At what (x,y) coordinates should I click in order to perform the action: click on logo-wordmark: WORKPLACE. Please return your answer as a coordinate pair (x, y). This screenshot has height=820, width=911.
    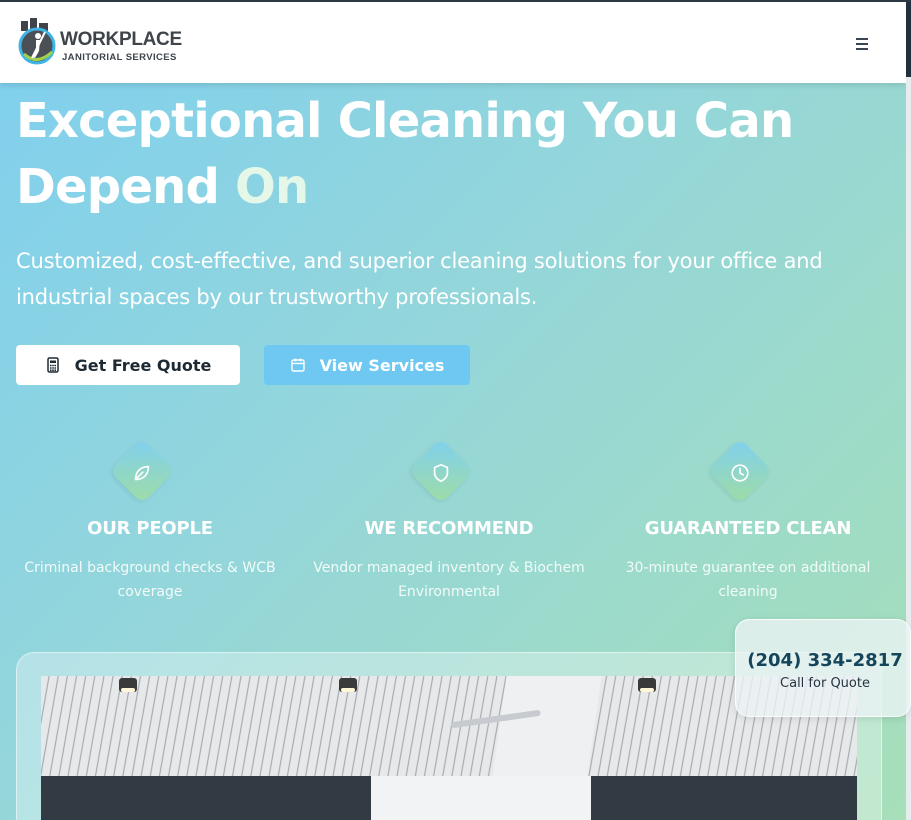
    Looking at the image, I should click on (121, 39).